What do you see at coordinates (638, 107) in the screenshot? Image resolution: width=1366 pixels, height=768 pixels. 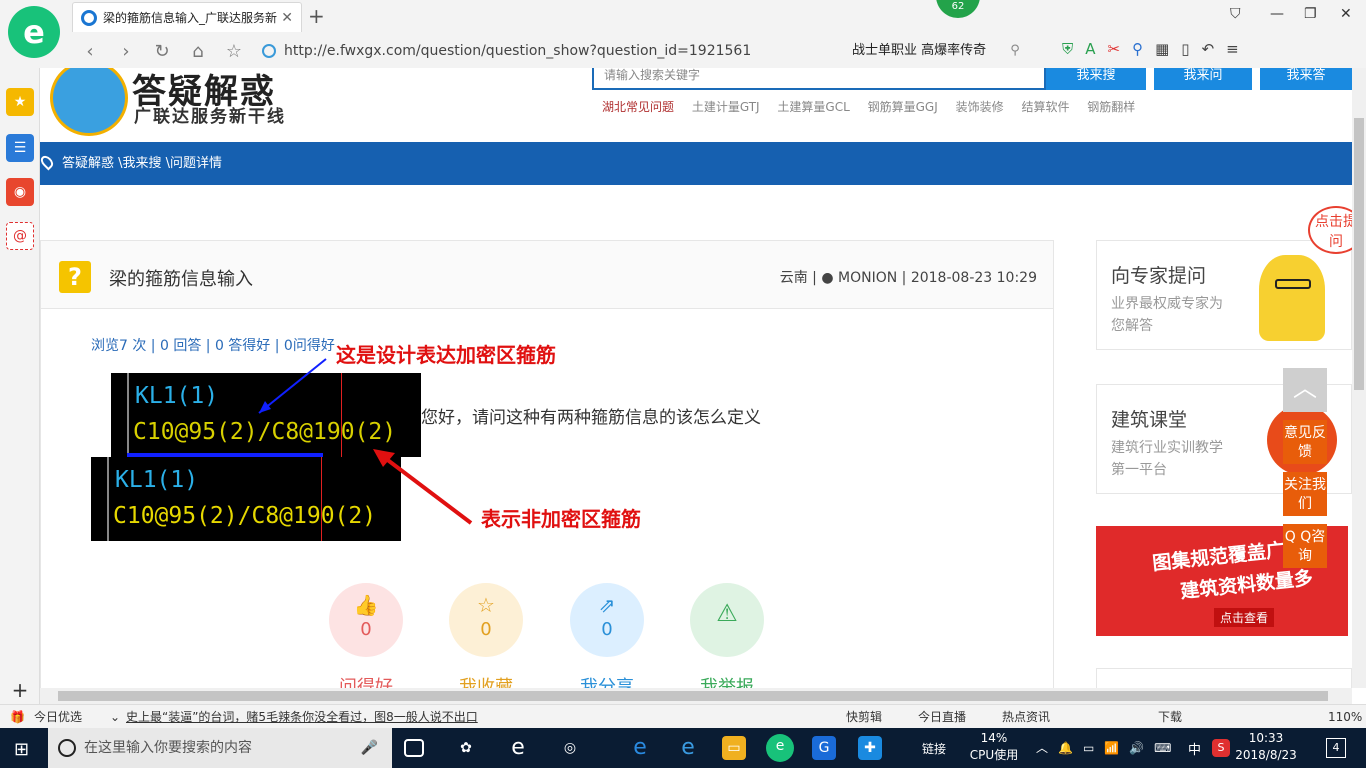 I see `category-link: 湖北常见问题` at bounding box center [638, 107].